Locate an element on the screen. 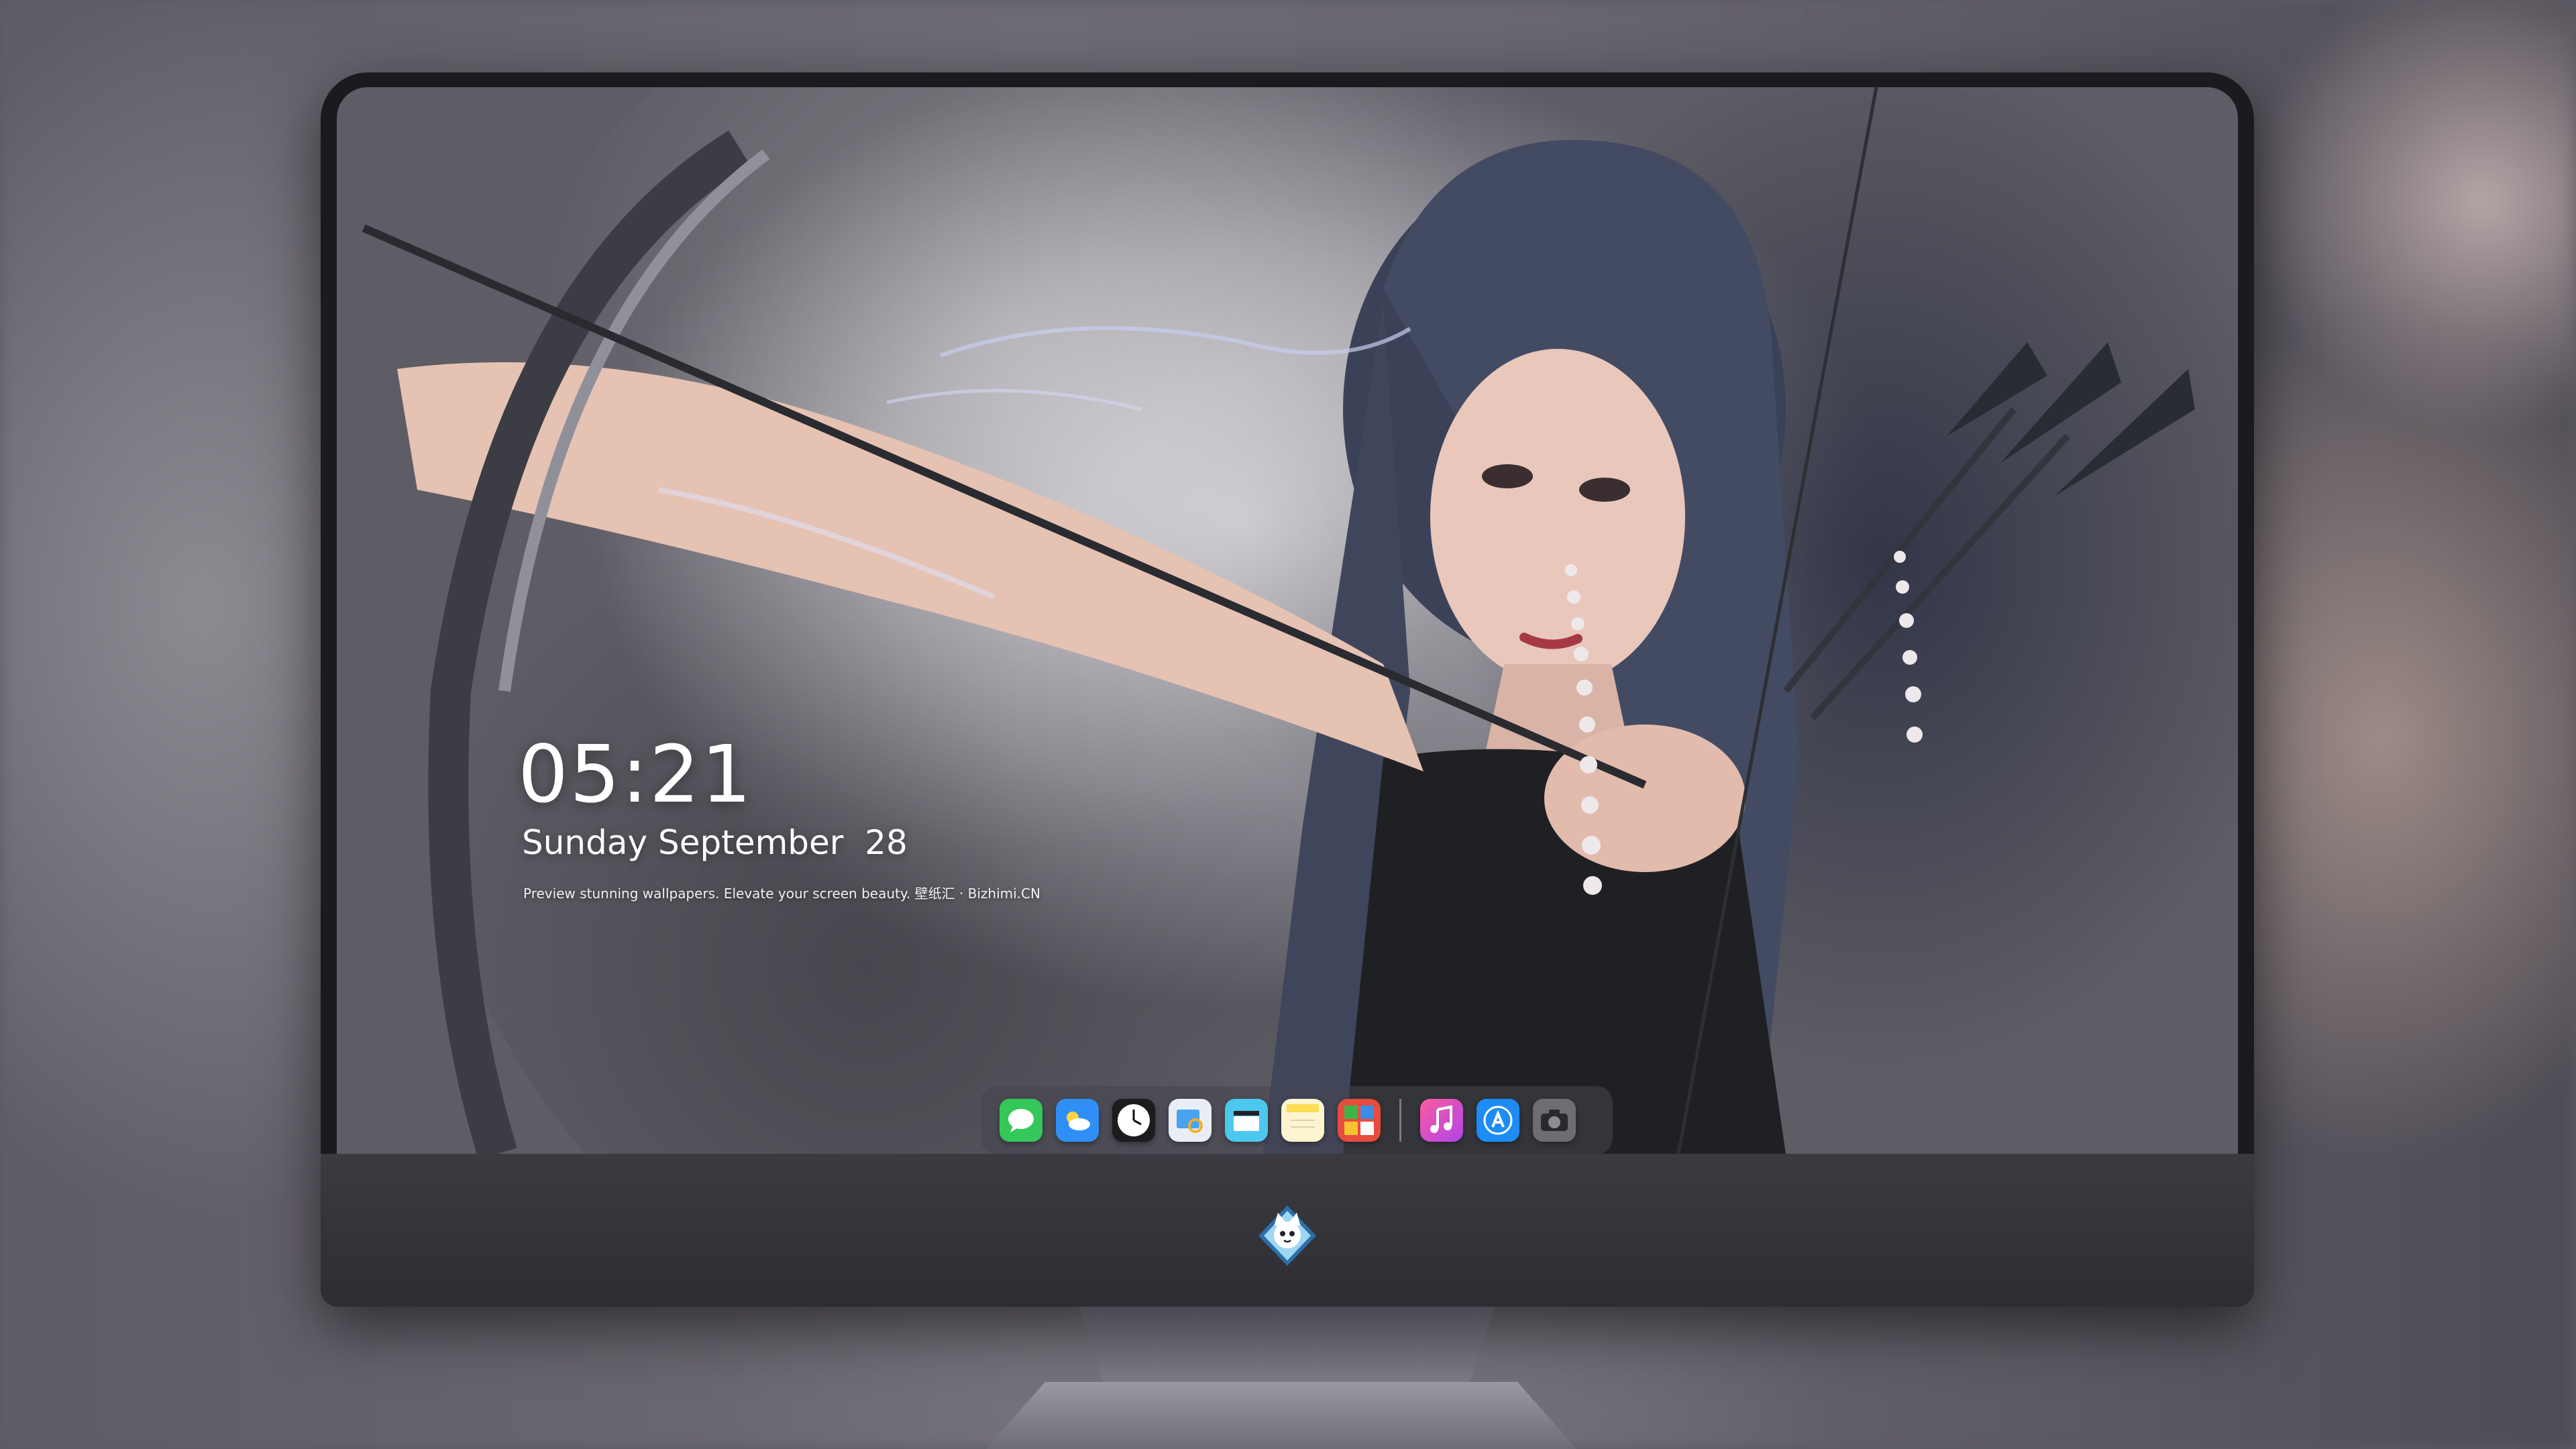 Image resolution: width=2576 pixels, height=1449 pixels. notes-icon is located at coordinates (1302, 1120).